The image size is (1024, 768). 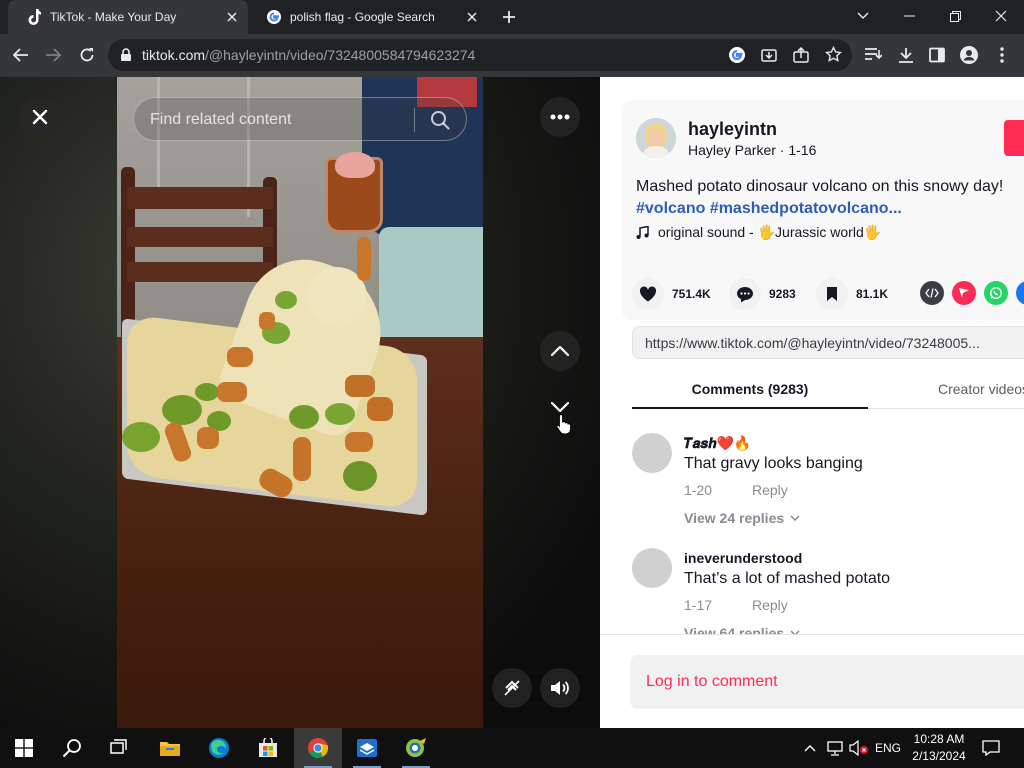 What do you see at coordinates (560, 351) in the screenshot?
I see `previous-video-icon` at bounding box center [560, 351].